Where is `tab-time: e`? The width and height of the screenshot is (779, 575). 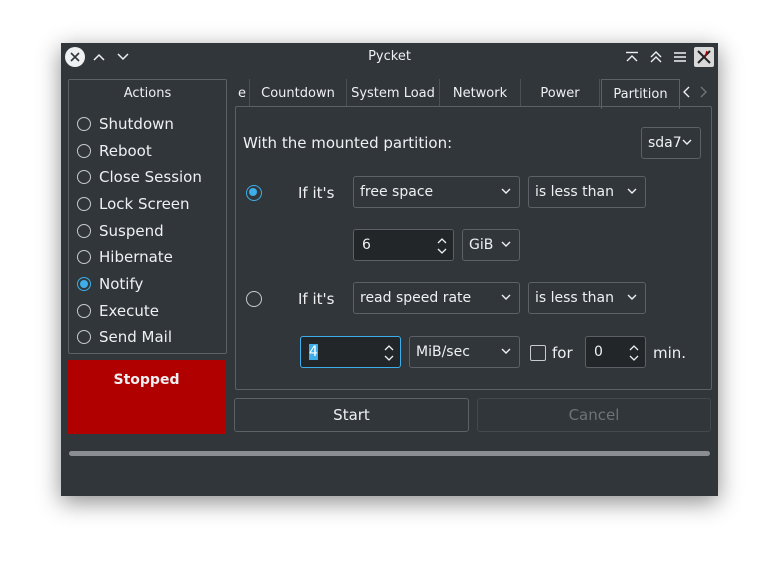 tab-time: e is located at coordinates (242, 93).